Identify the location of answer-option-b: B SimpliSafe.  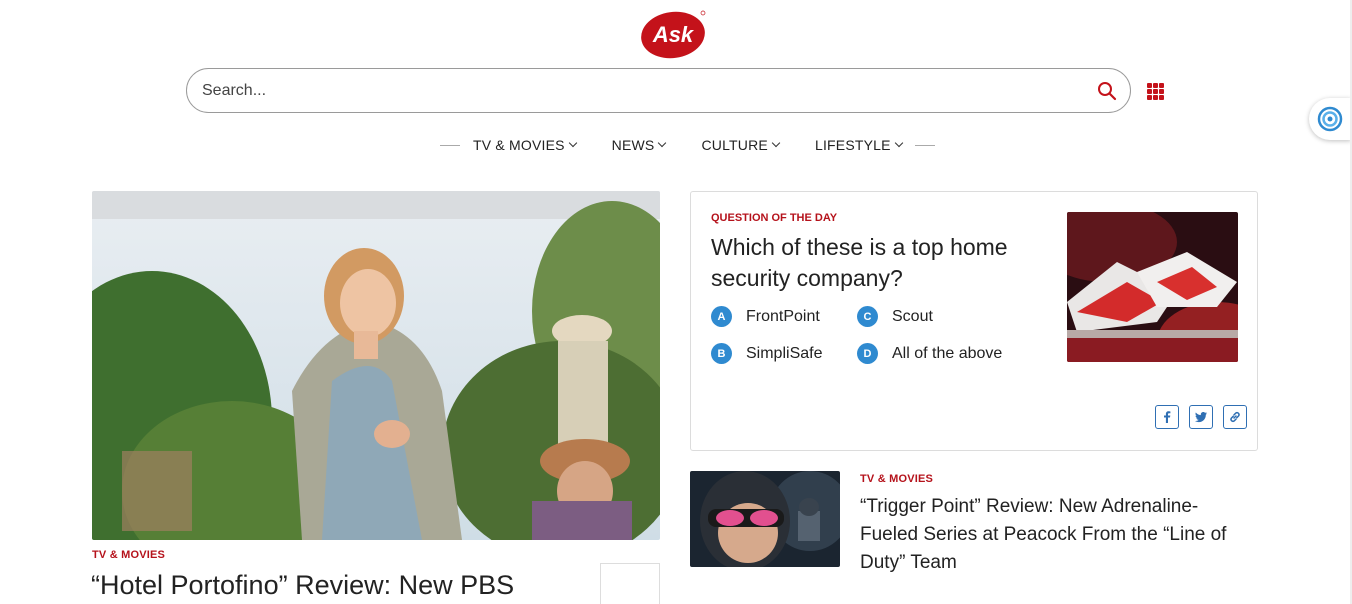
(766, 353).